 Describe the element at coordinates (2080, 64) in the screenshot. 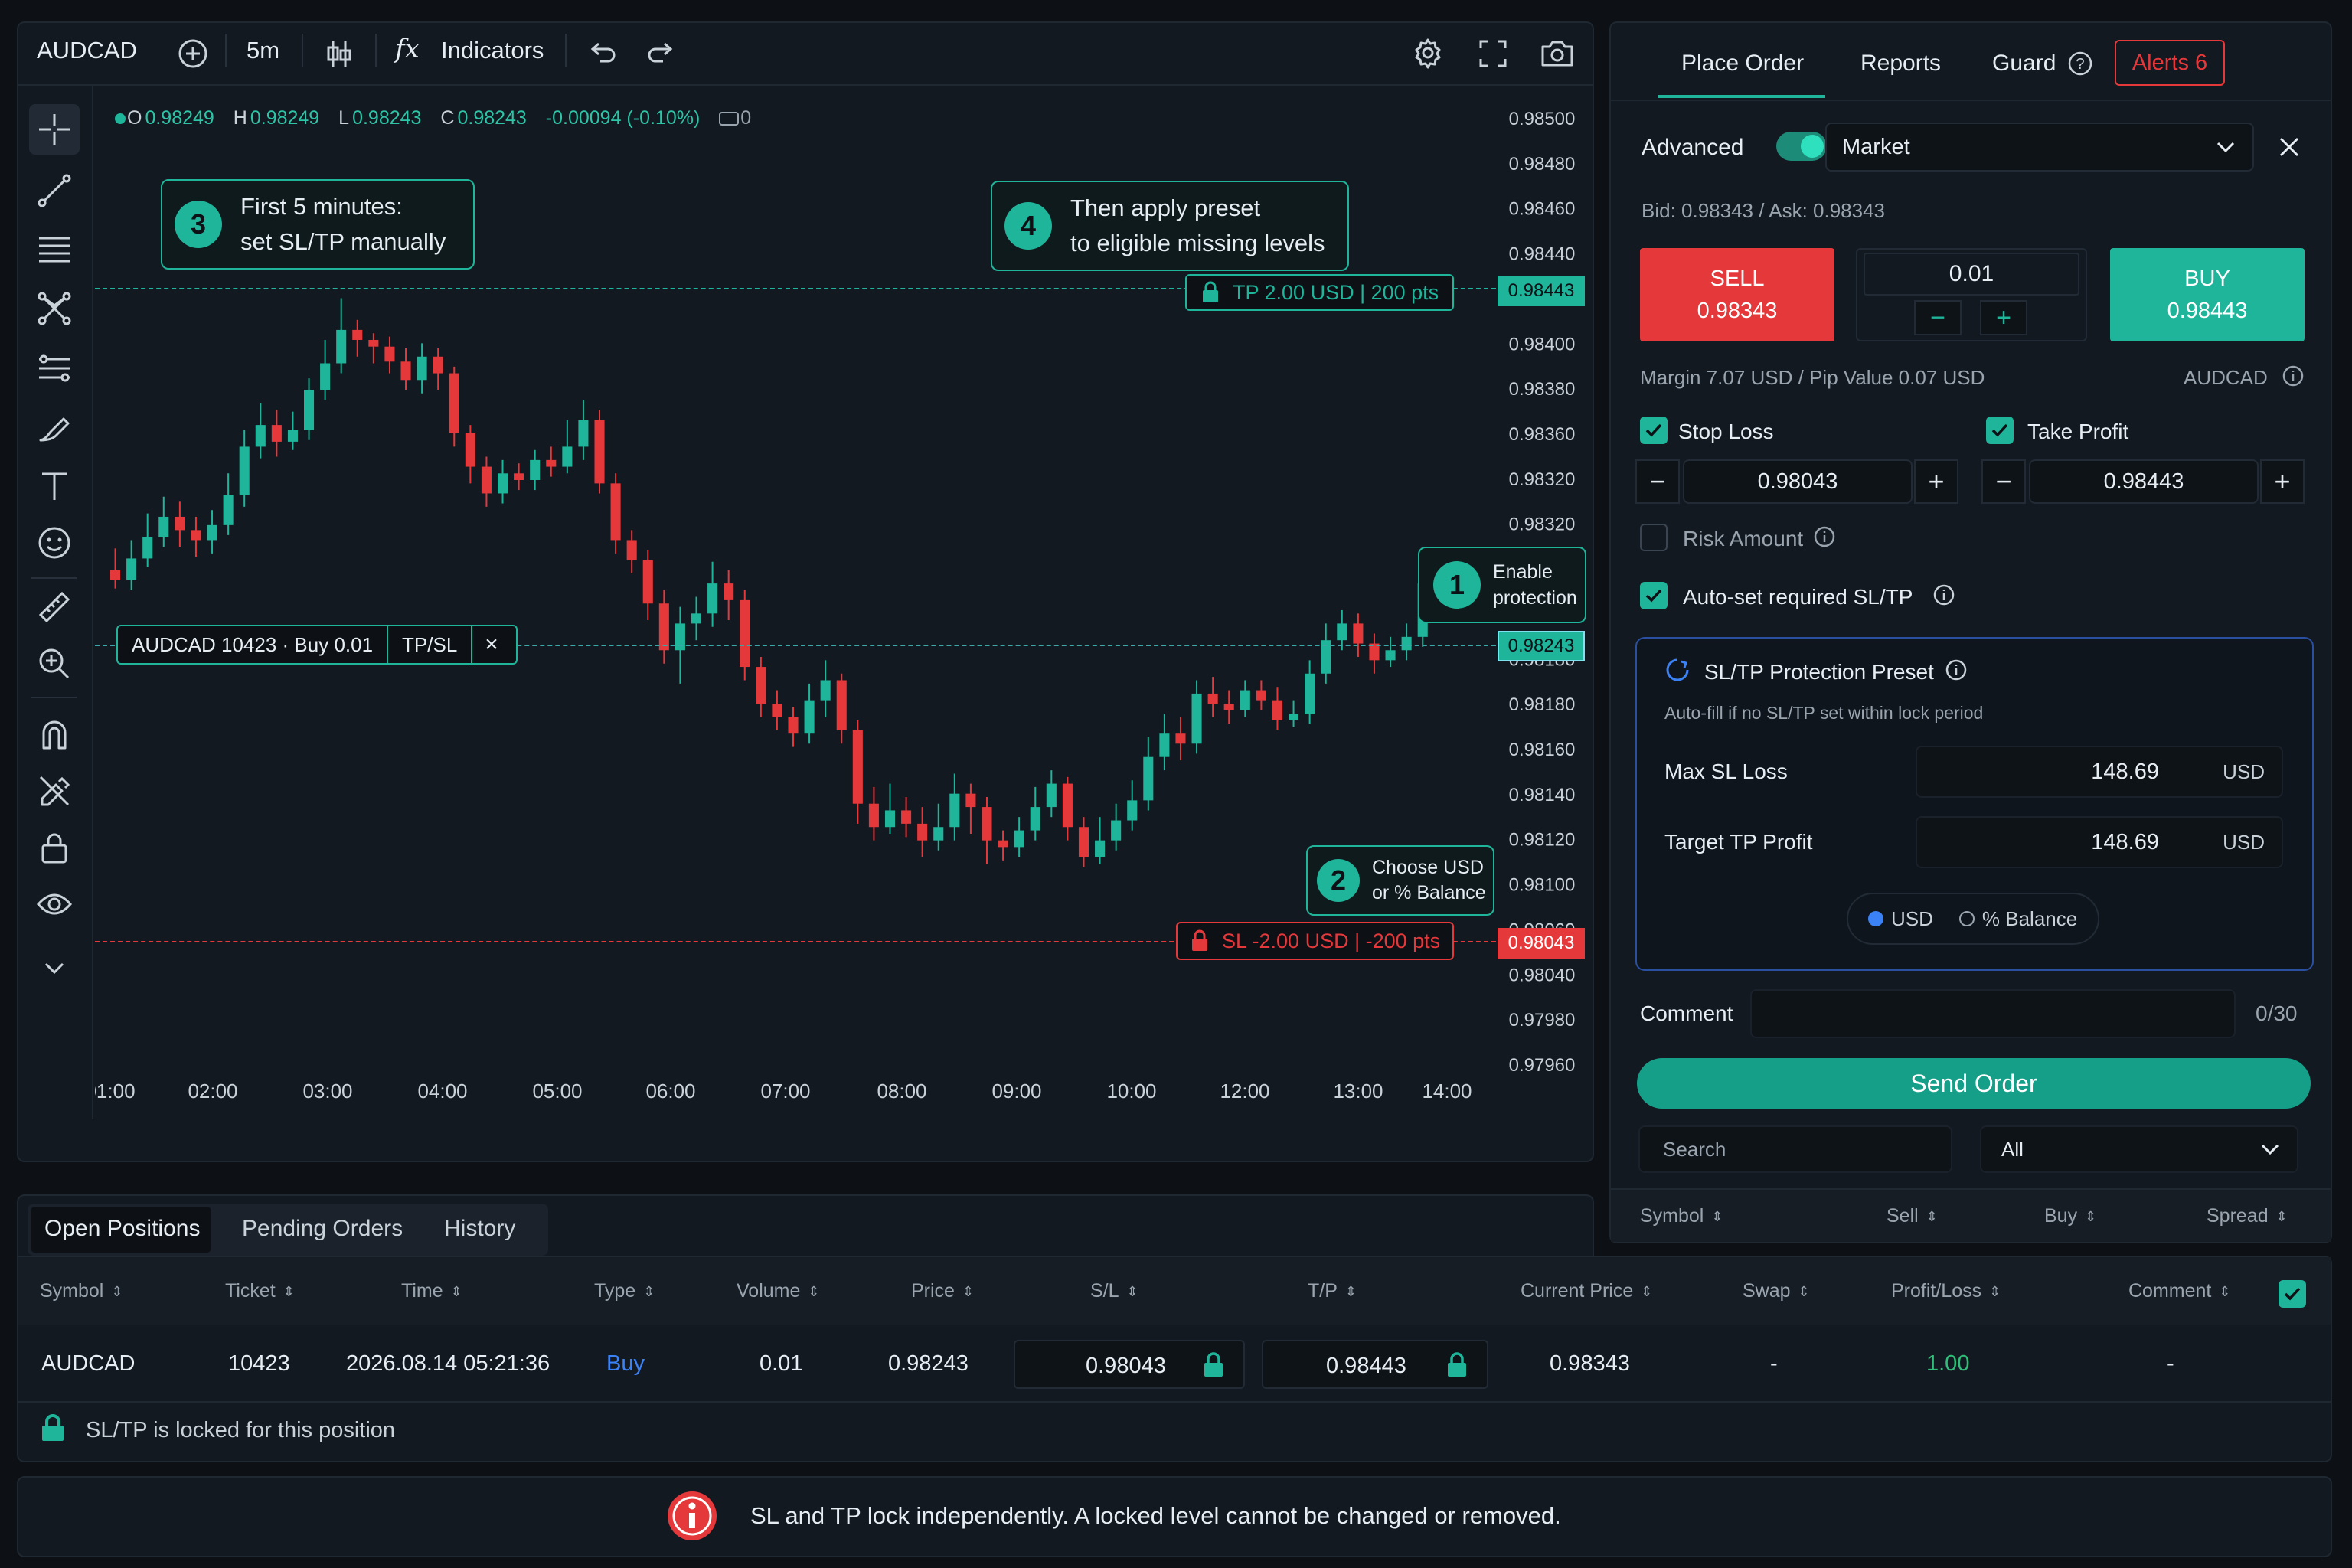

I see `help-icon: ?` at that location.